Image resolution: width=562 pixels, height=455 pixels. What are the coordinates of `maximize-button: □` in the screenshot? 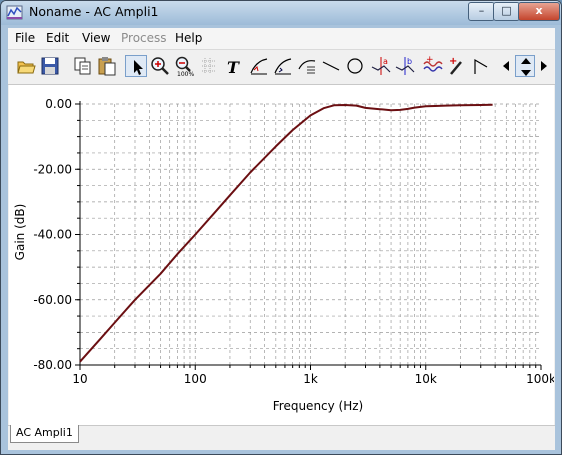 It's located at (506, 11).